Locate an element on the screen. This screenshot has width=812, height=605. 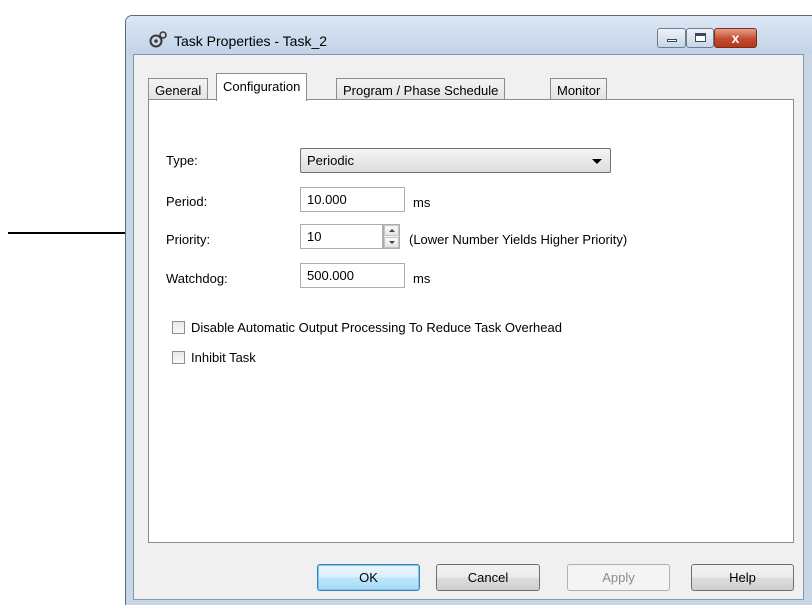
period-input: 10.000 is located at coordinates (352, 199).